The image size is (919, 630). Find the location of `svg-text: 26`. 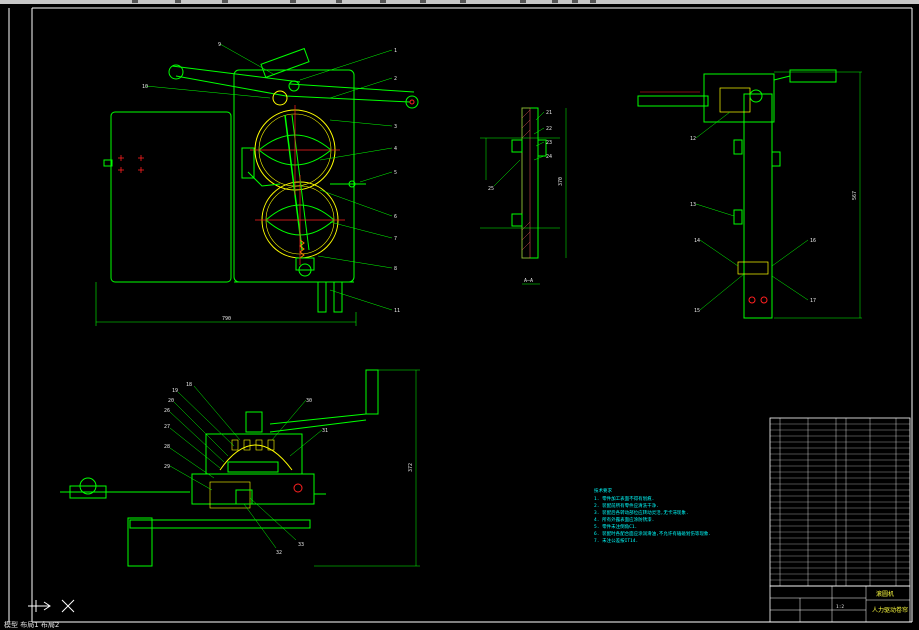

svg-text: 26 is located at coordinates (167, 411).